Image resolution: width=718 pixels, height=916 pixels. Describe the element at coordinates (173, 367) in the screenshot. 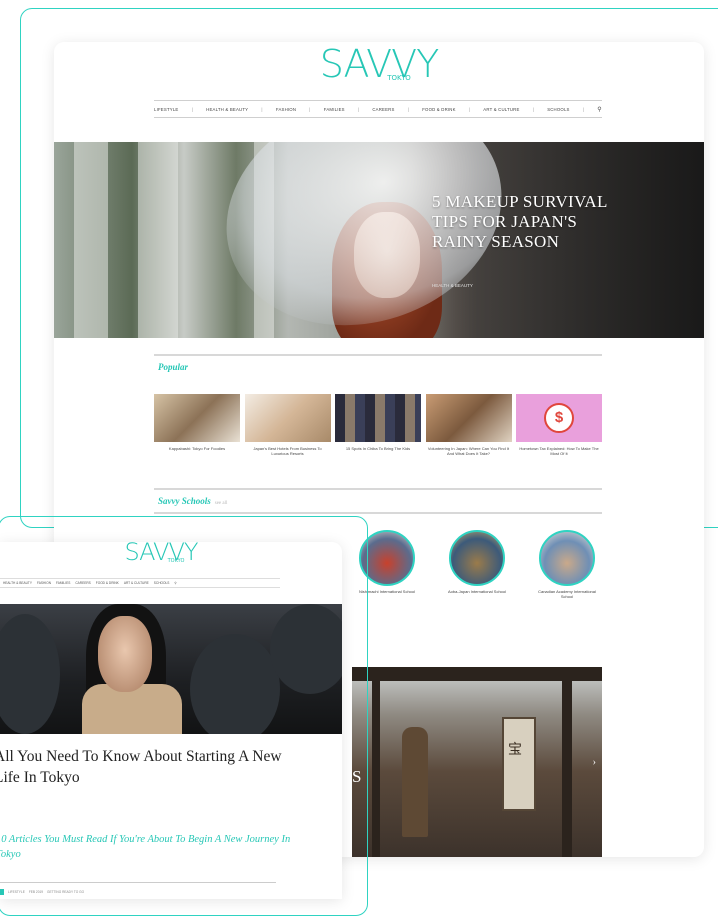

I see `popular-heading: Popular` at that location.